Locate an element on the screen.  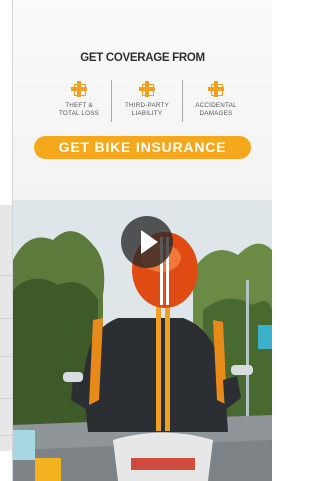
feature-label-line2: LIABILITY is located at coordinates (147, 113).